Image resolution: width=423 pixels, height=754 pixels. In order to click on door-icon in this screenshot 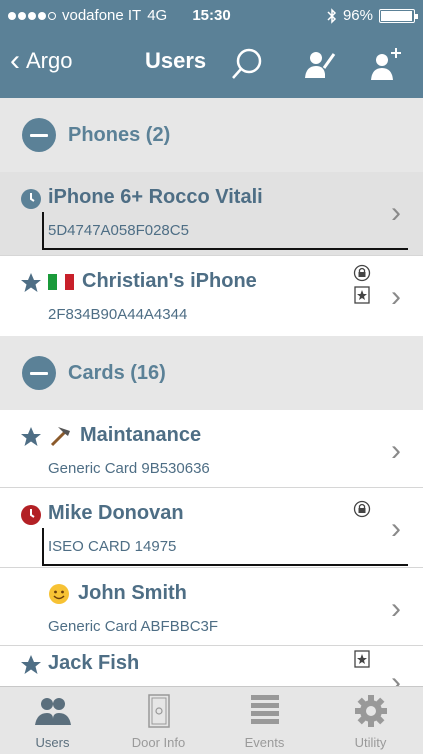, I will do `click(158, 711)`.